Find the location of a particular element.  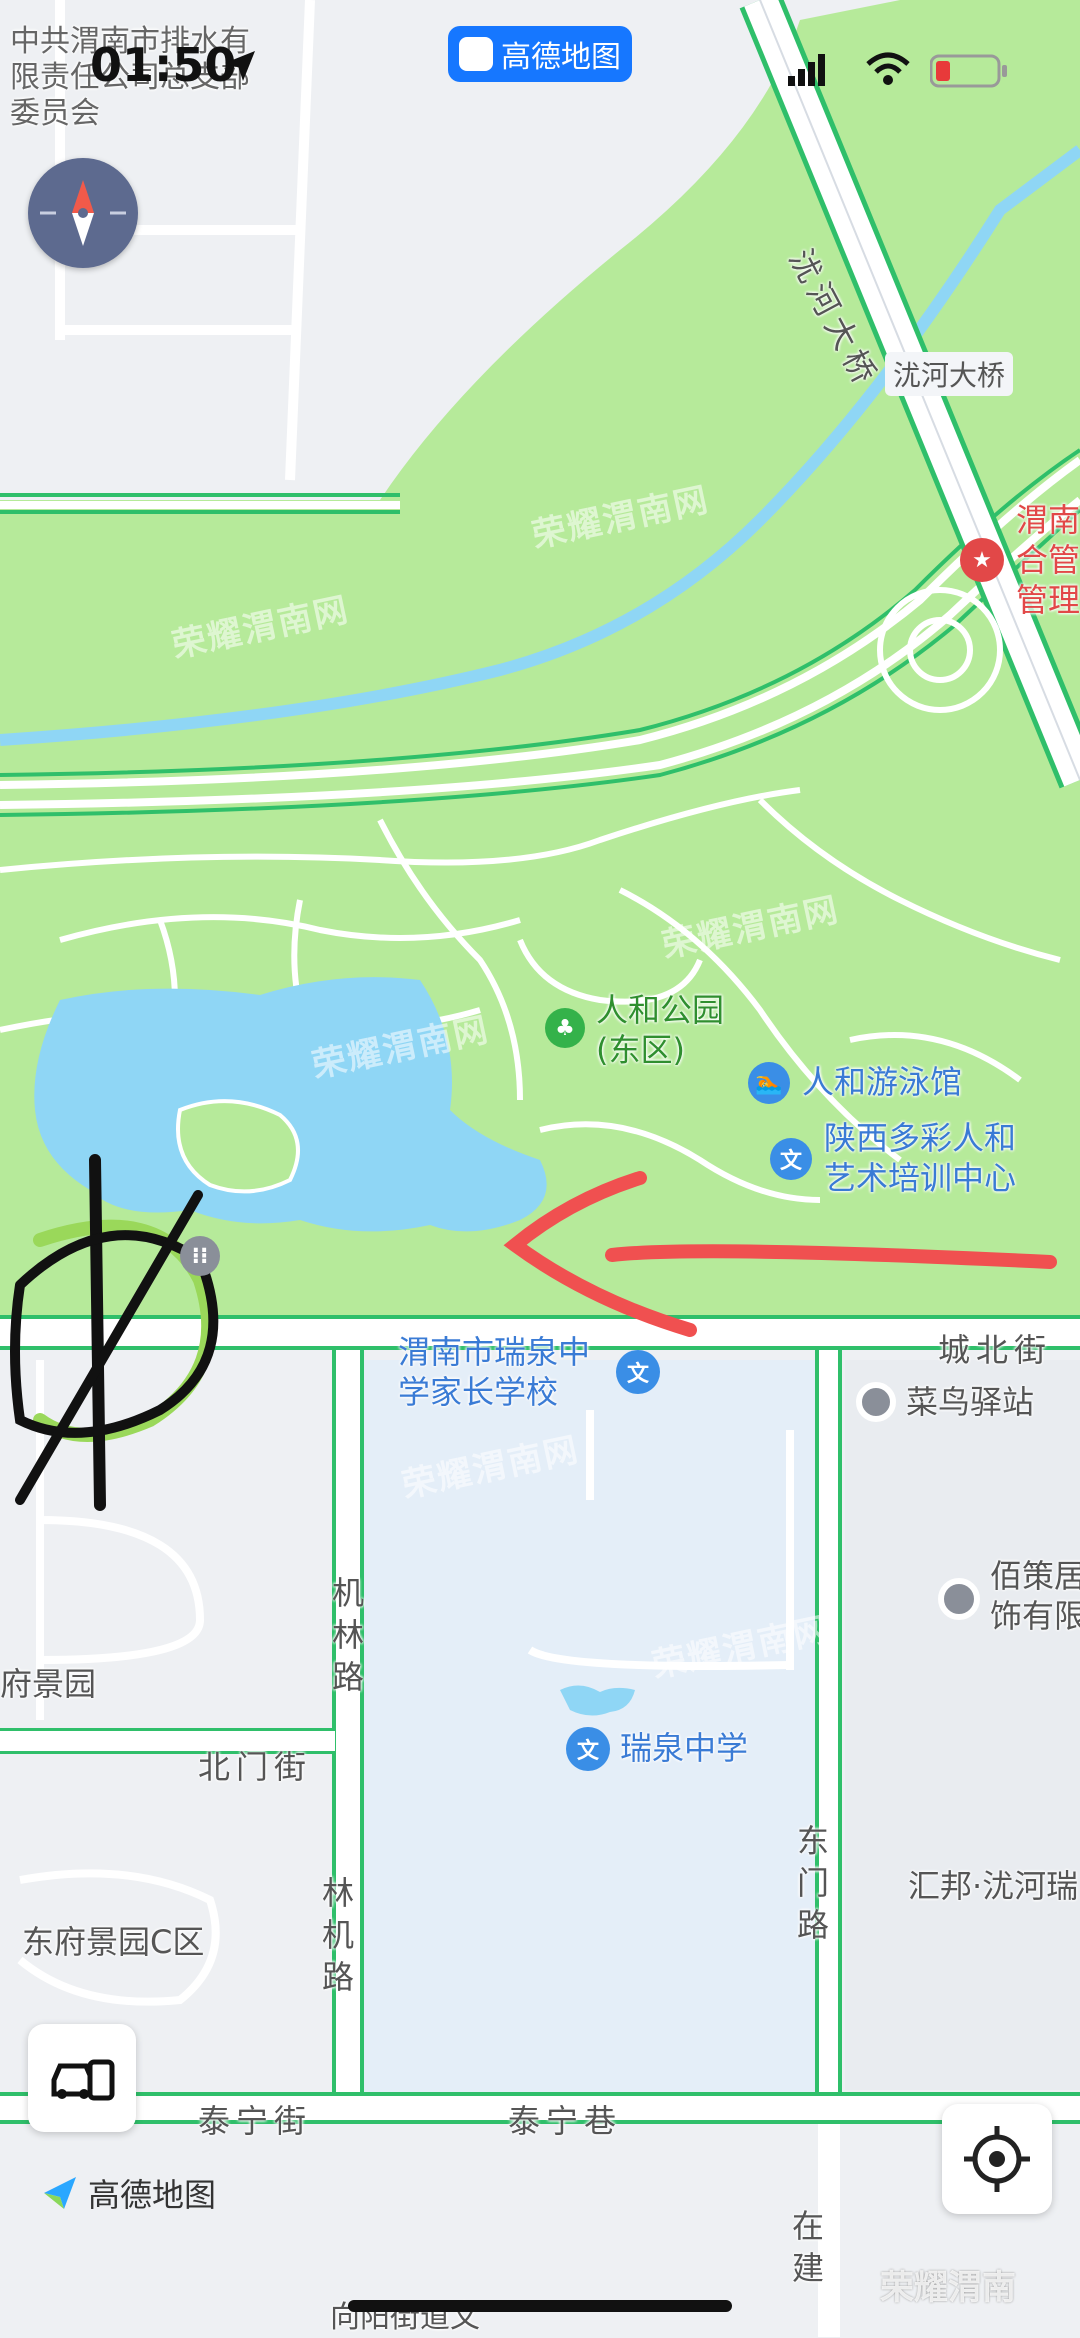

company-pin-icon is located at coordinates (959, 1599).